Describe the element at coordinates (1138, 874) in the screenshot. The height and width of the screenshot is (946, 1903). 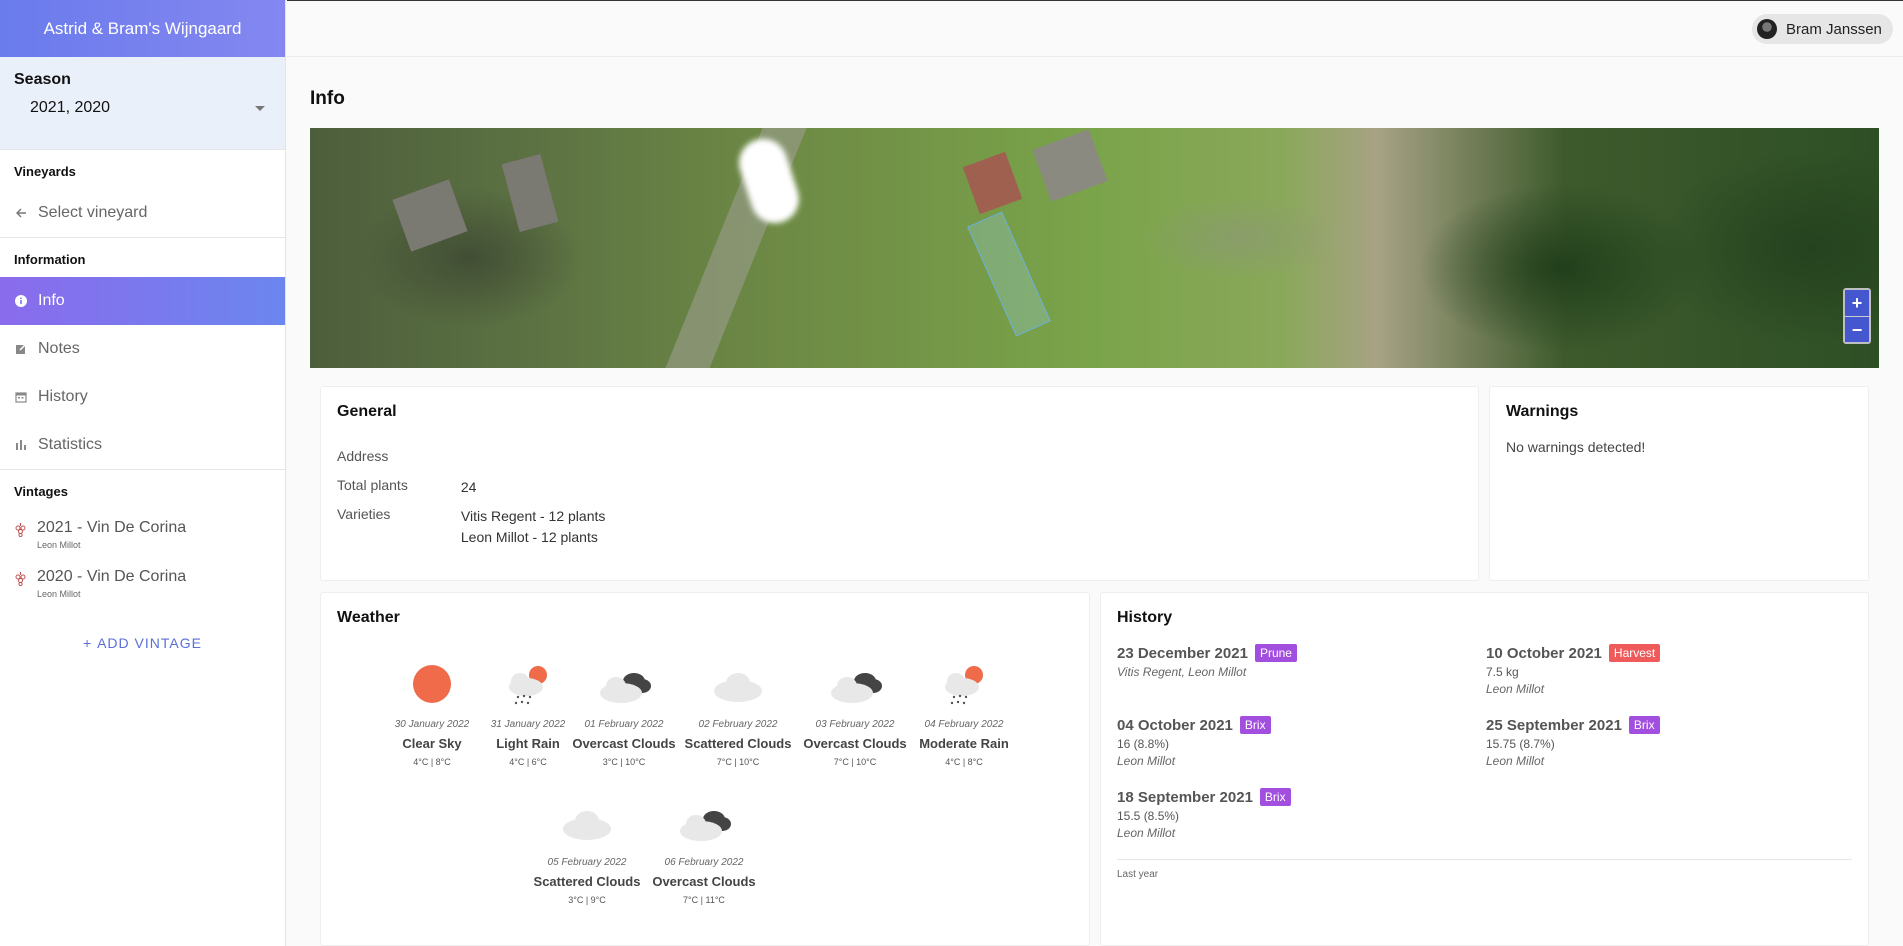
I see `last-year-label: Last year` at that location.